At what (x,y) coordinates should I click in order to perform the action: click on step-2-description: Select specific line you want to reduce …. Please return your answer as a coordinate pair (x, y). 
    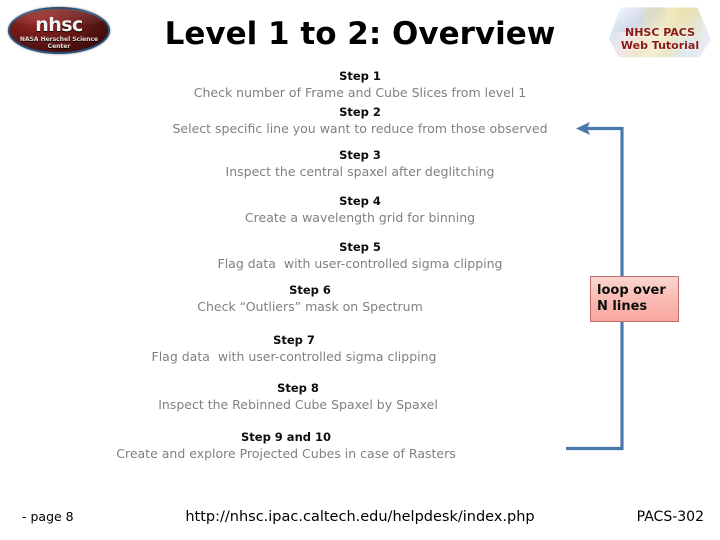
    Looking at the image, I should click on (360, 128).